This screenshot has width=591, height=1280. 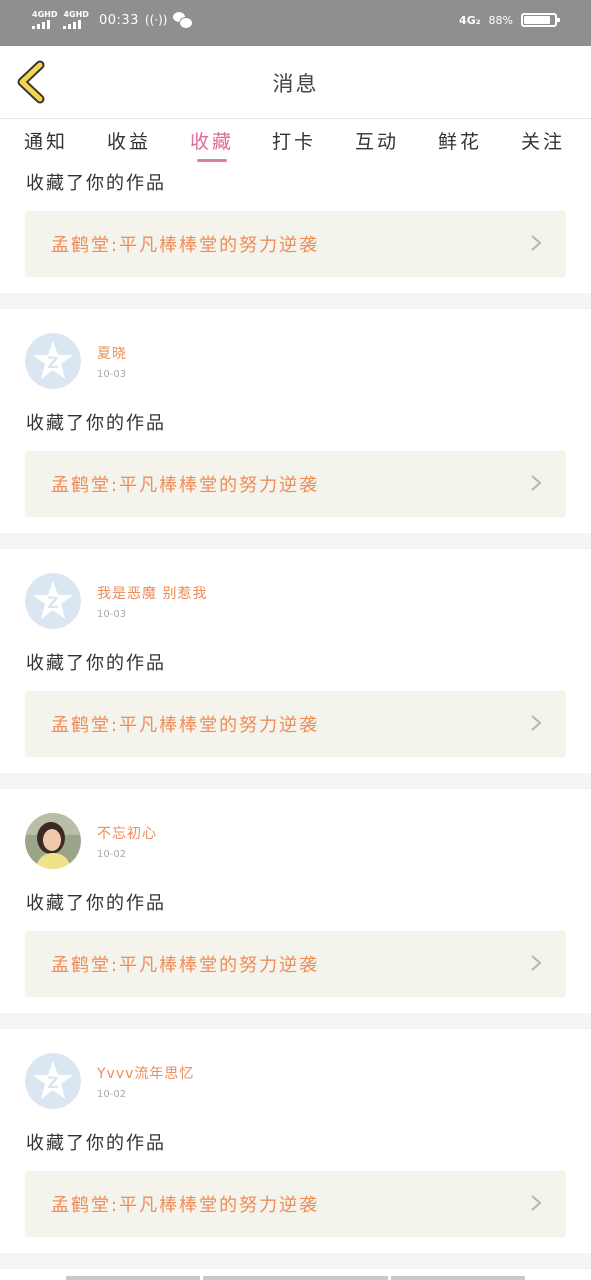 I want to click on battery-icon, so click(x=540, y=20).